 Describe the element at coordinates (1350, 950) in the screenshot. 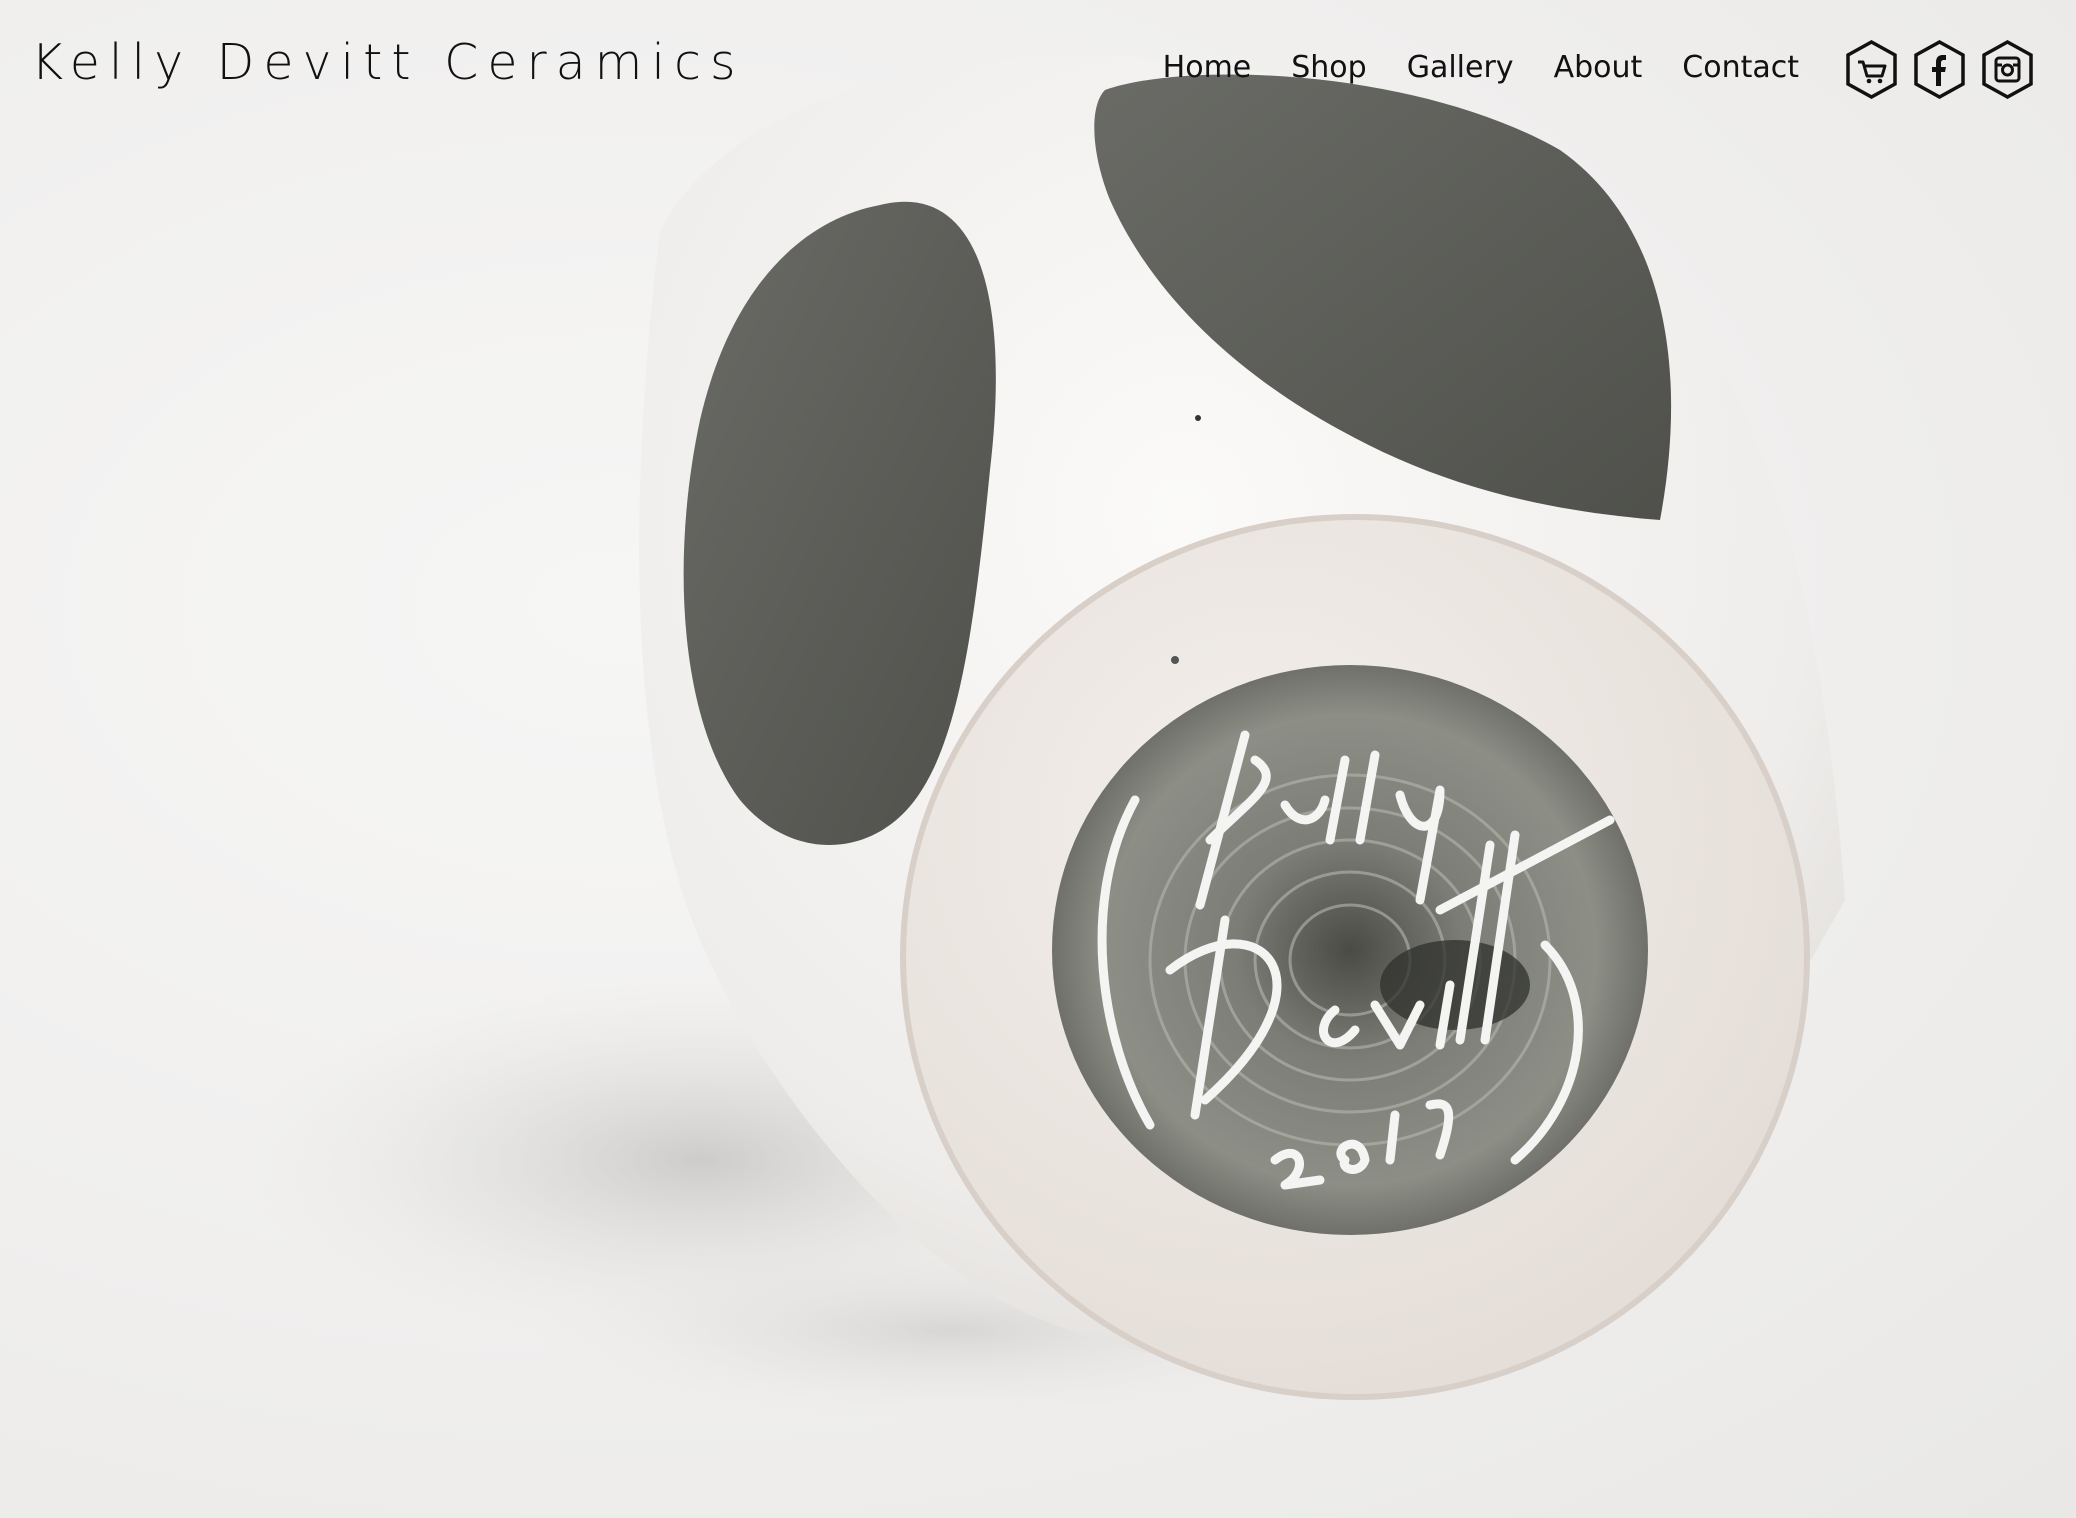

I see `cup-foot-well` at that location.